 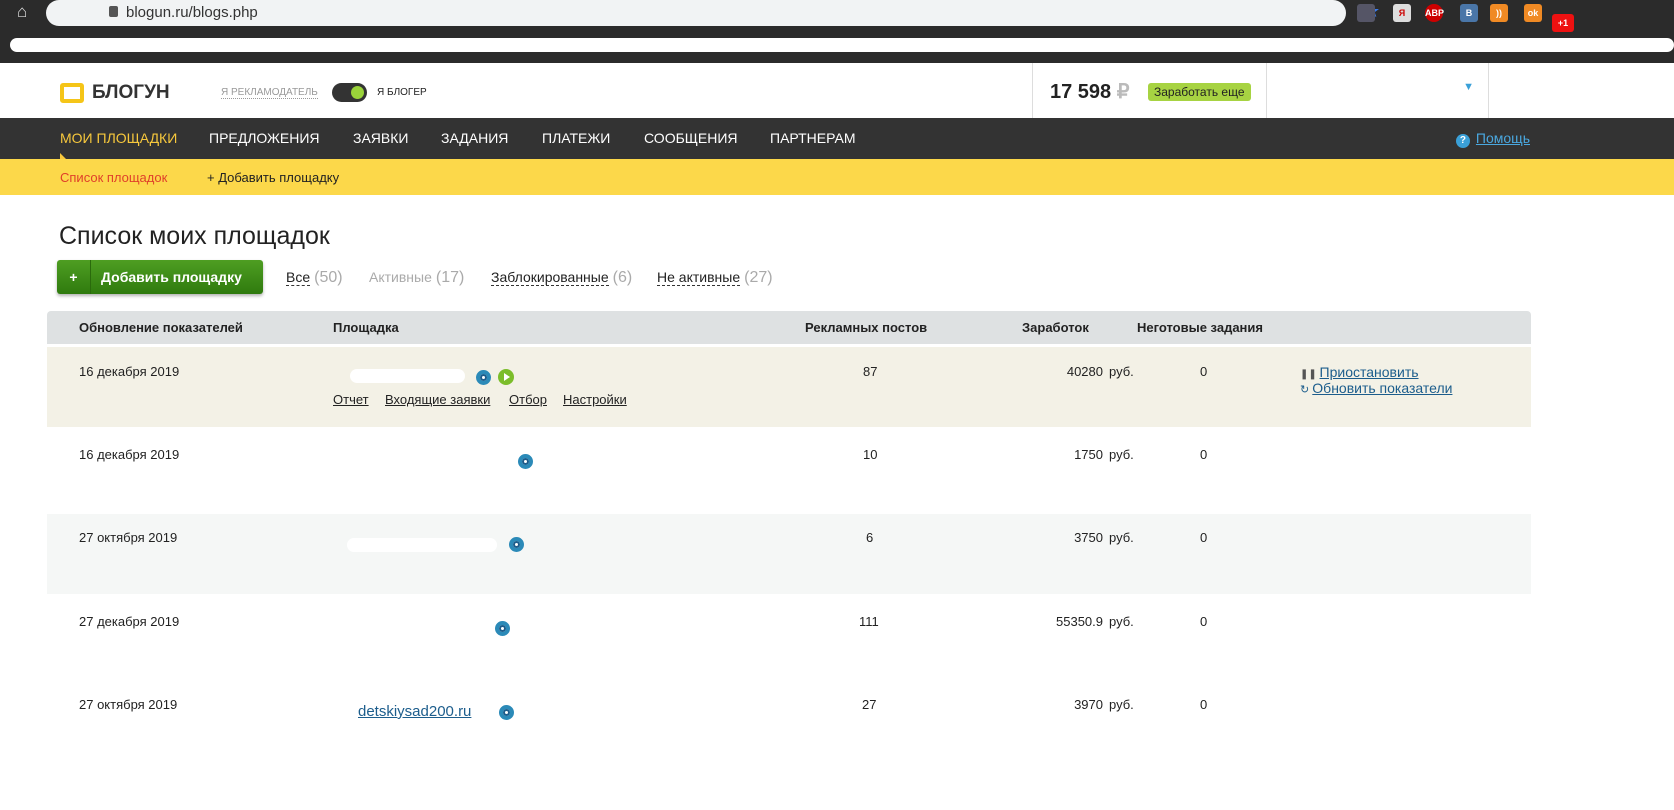 What do you see at coordinates (595, 399) in the screenshot?
I see `settings-link: Настройки` at bounding box center [595, 399].